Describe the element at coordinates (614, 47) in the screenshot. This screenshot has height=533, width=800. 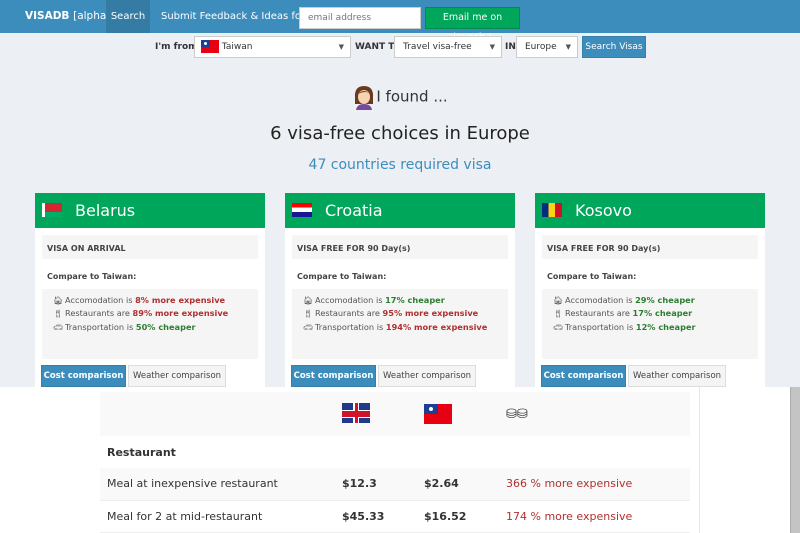
I see `search-visas-button: Search Visas` at that location.